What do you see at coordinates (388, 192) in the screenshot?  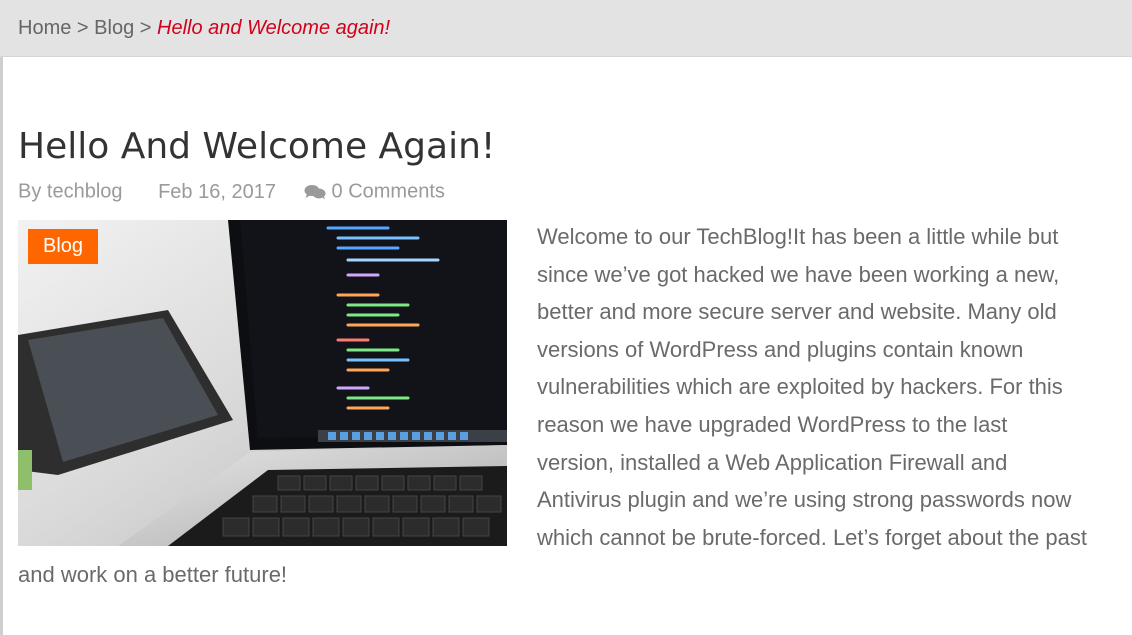 I see `comments-count: 0 Comments` at bounding box center [388, 192].